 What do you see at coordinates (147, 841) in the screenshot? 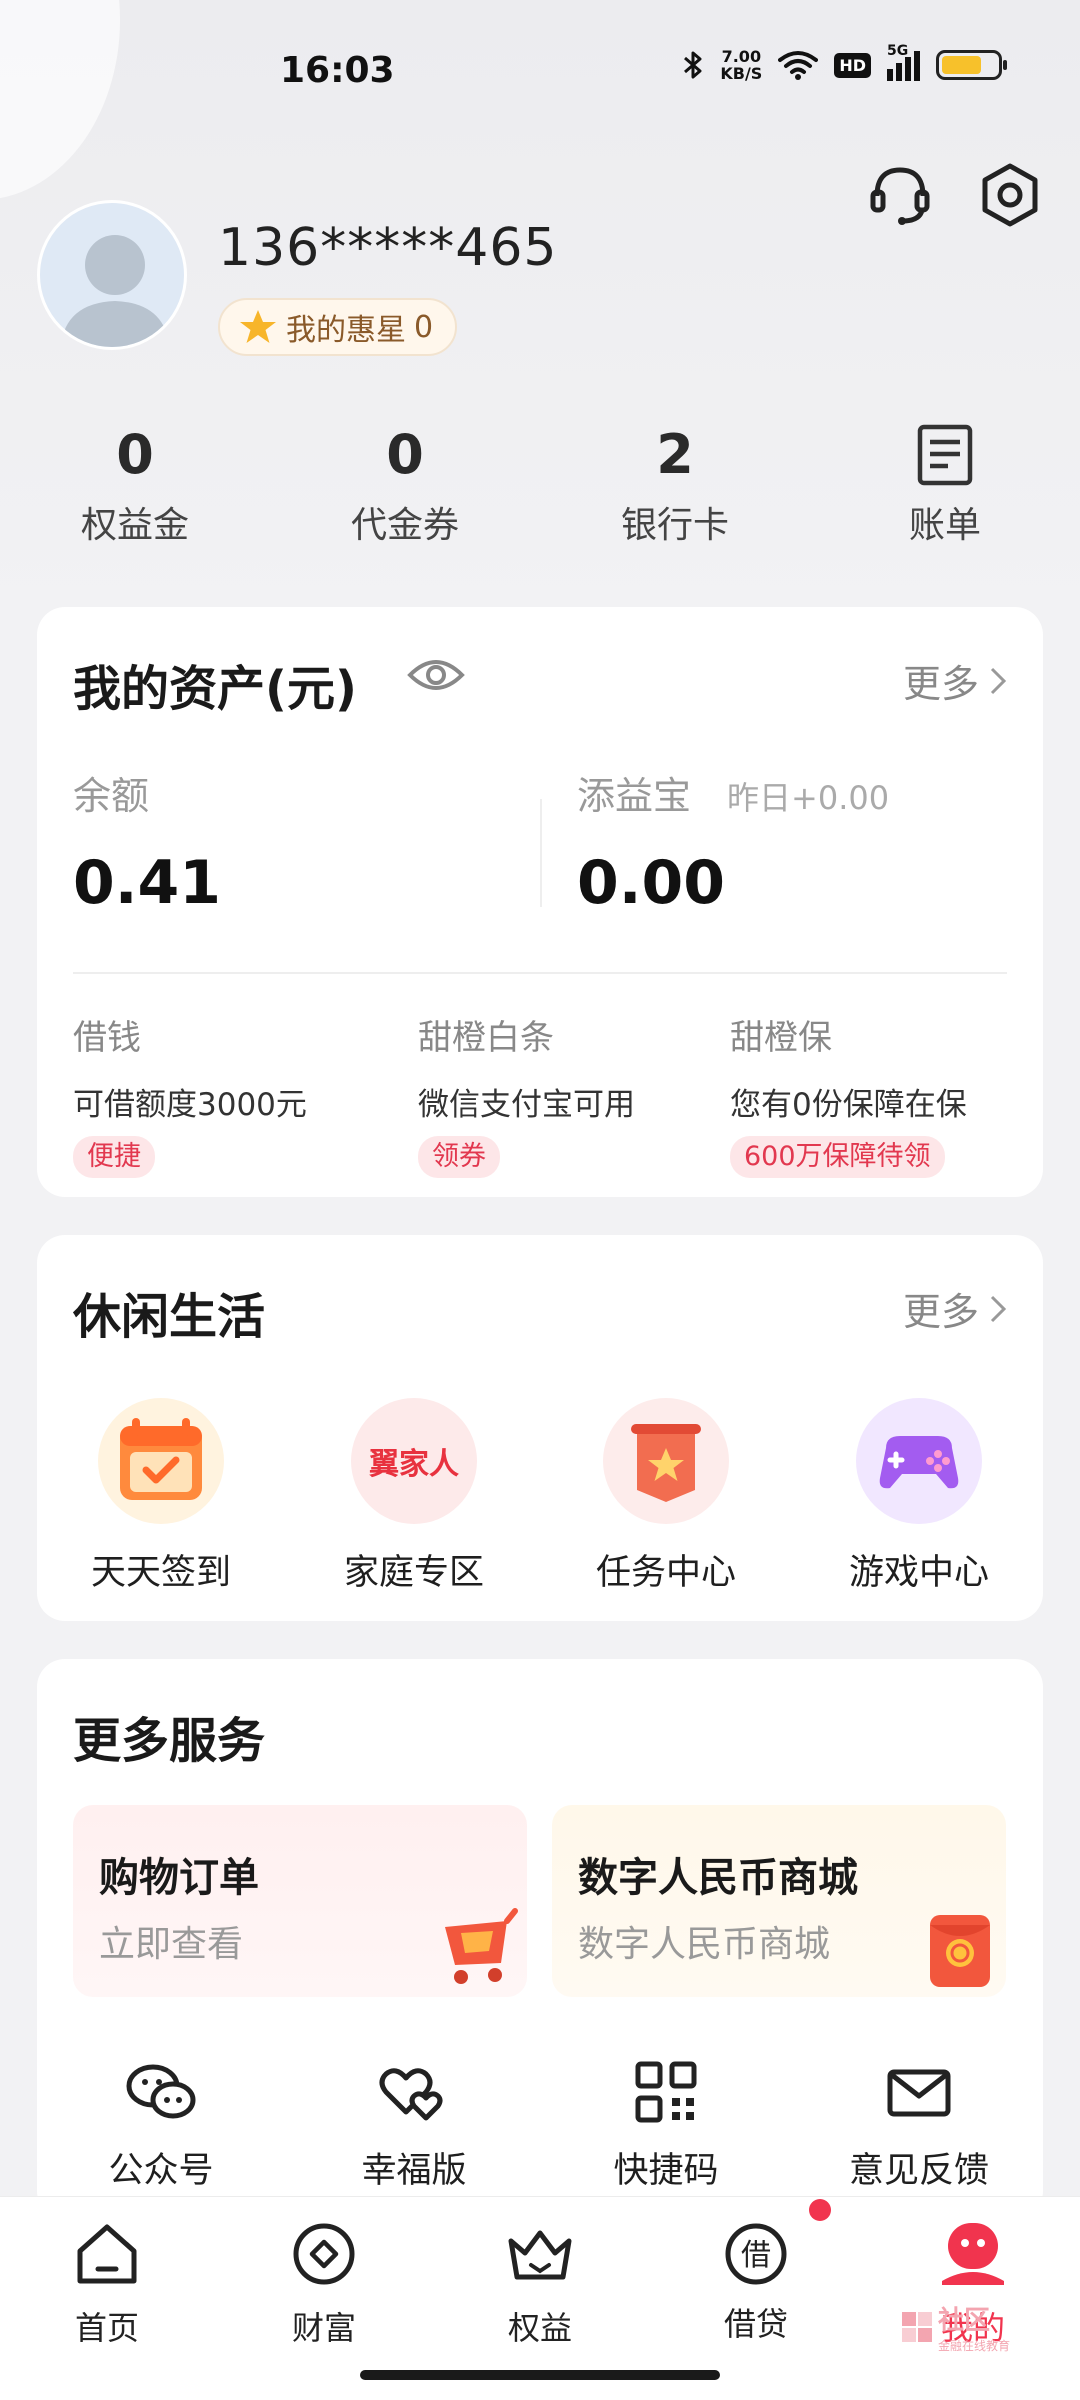
I see `balance-block: 余额 0.41` at bounding box center [147, 841].